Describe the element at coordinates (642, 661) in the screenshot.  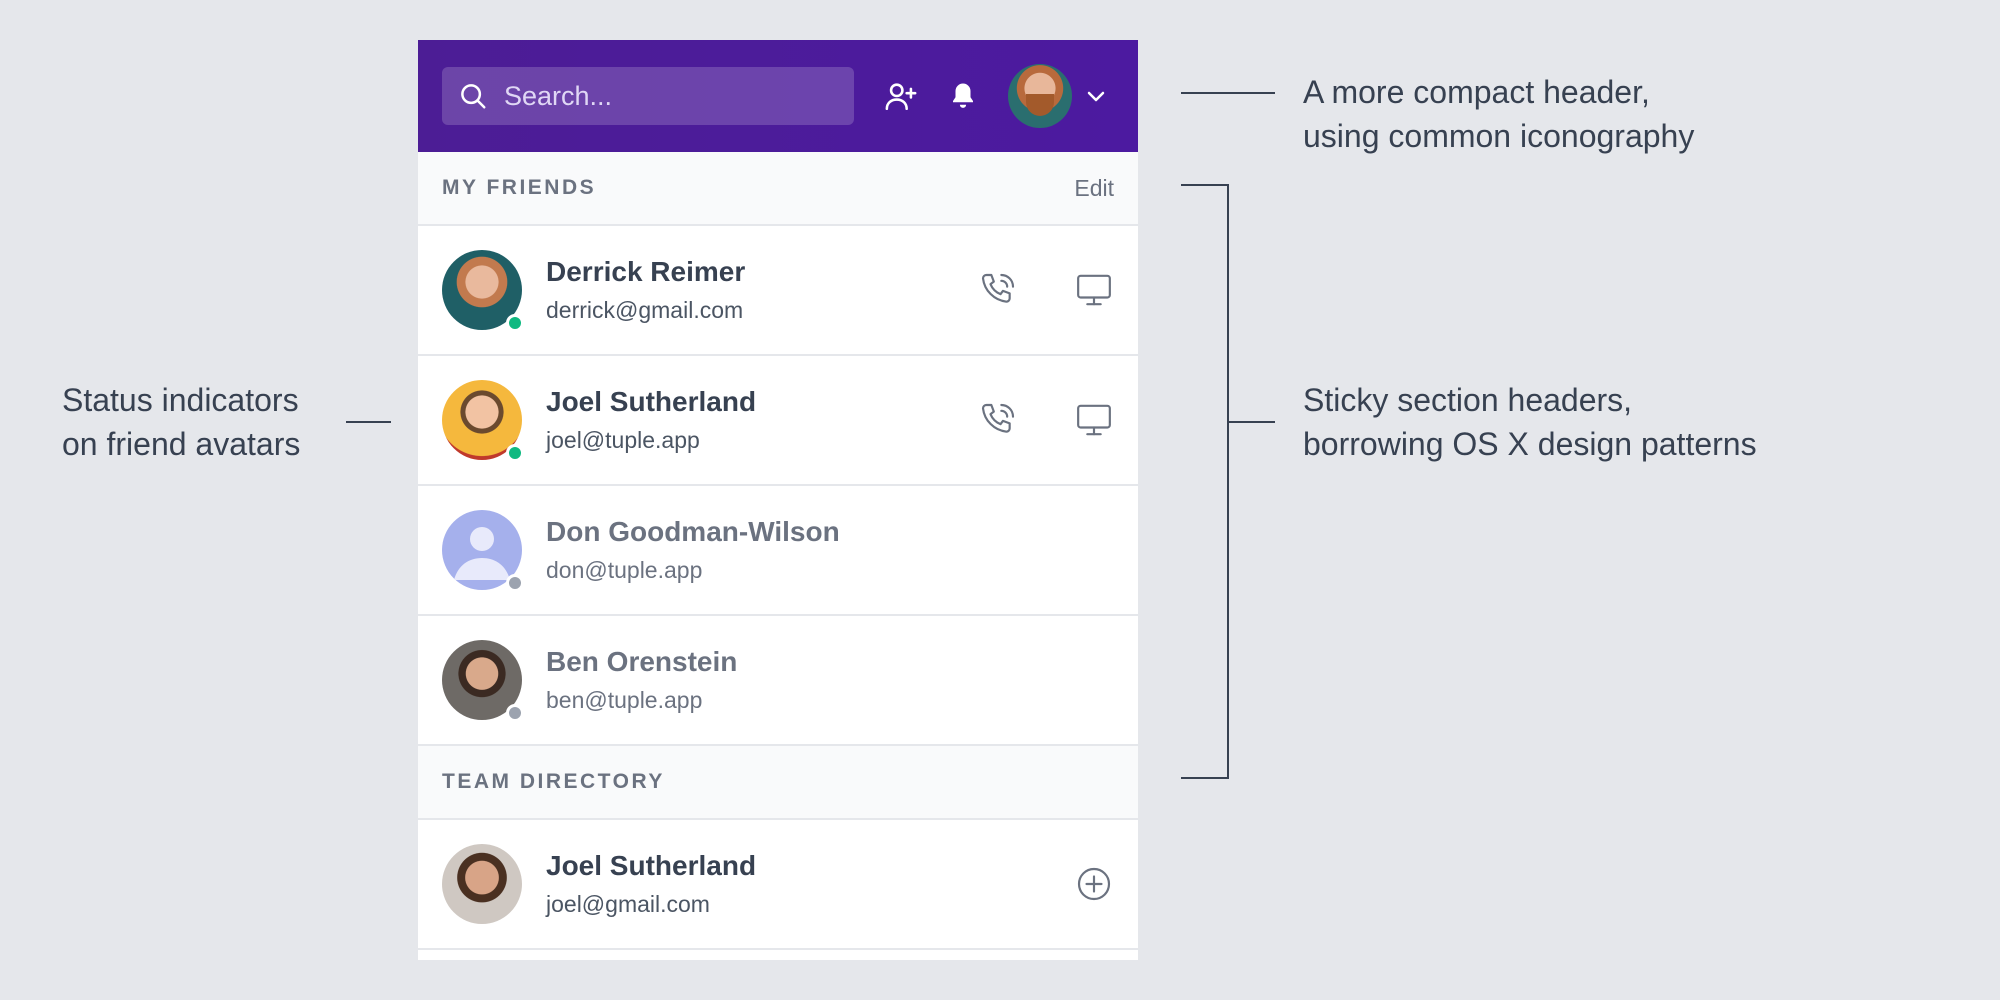
I see `friend-name: Ben Orenstein` at that location.